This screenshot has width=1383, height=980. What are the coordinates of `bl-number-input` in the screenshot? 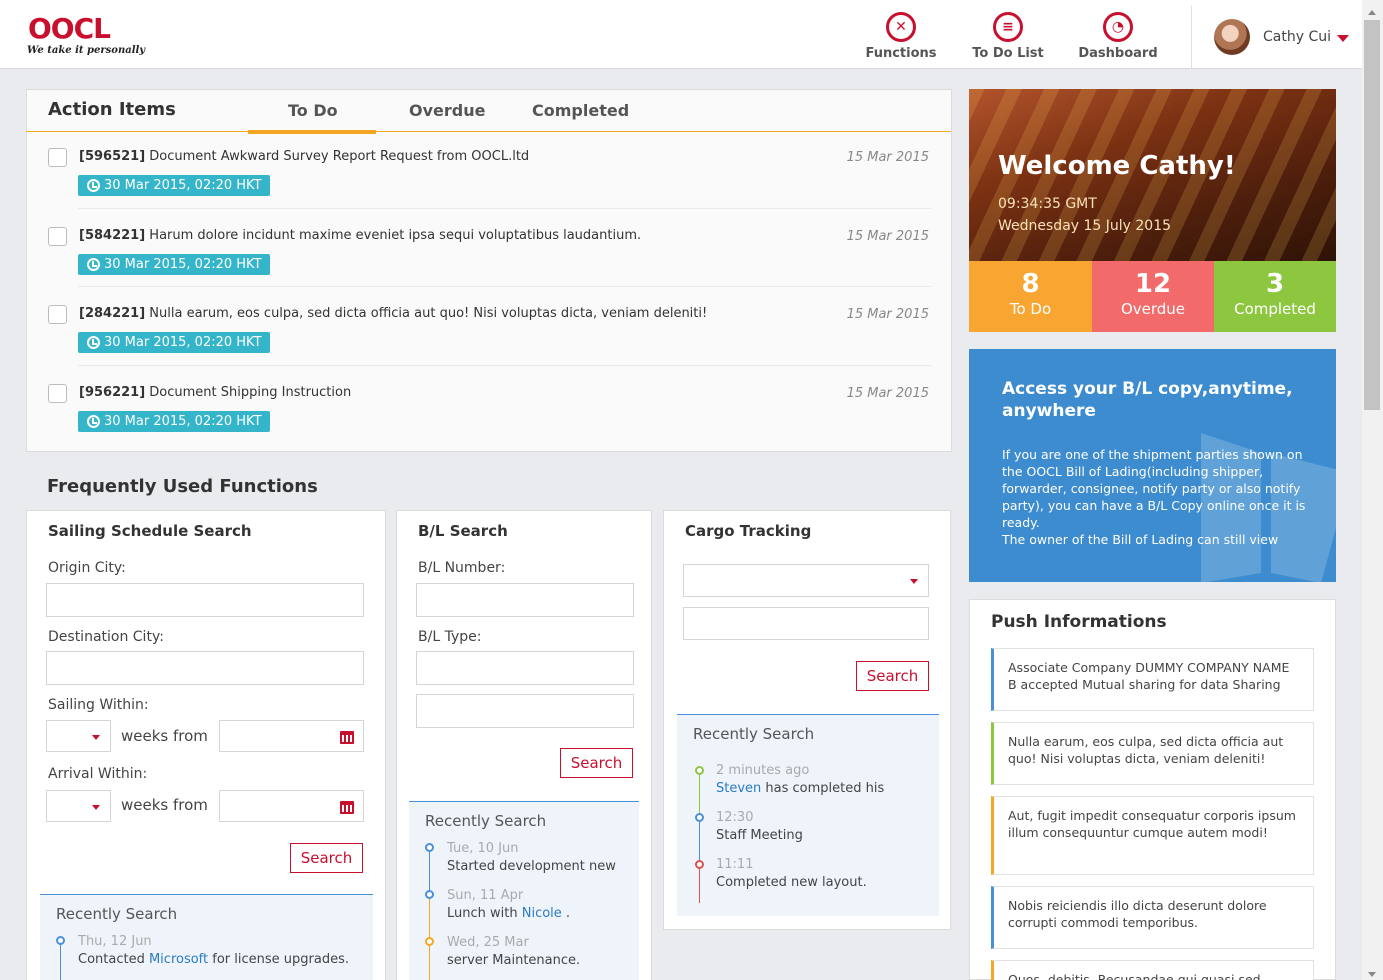 It's located at (525, 600).